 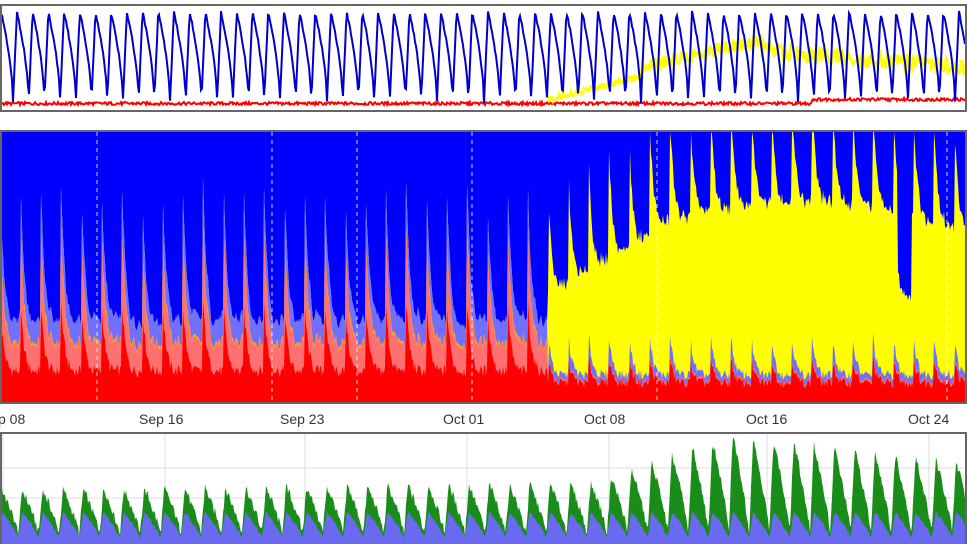 What do you see at coordinates (161, 419) in the screenshot?
I see `x-tick-label: Sep 16` at bounding box center [161, 419].